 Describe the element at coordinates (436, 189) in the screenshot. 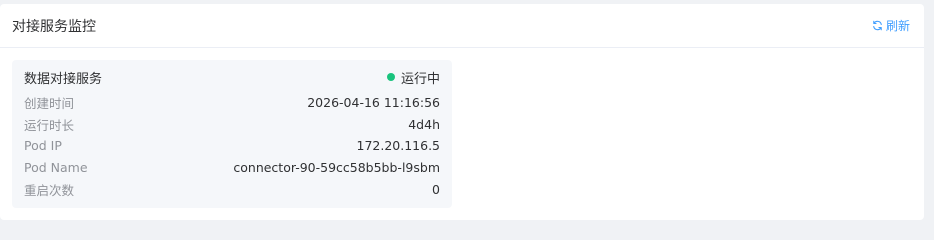

I see `info-value: 0` at that location.